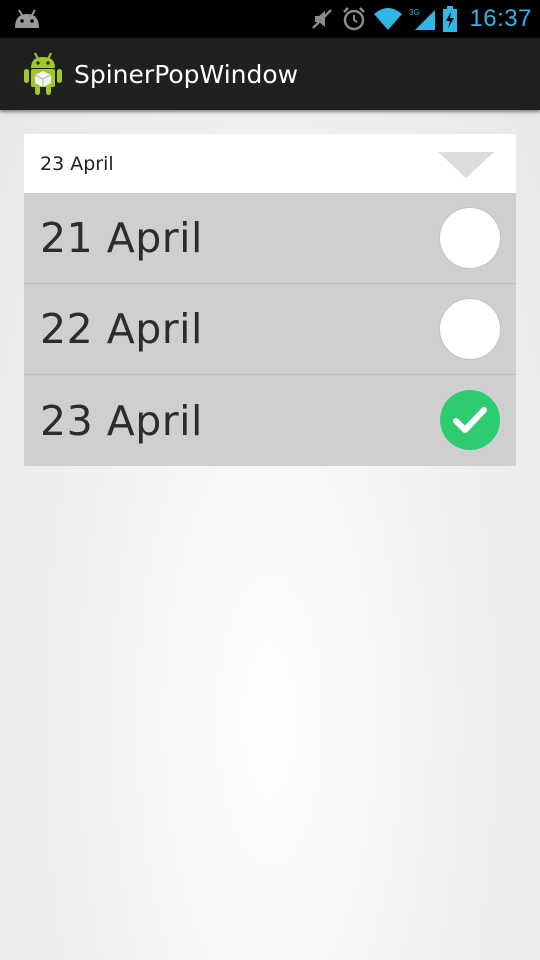 This screenshot has width=540, height=960. Describe the element at coordinates (322, 19) in the screenshot. I see `mute-icon` at that location.